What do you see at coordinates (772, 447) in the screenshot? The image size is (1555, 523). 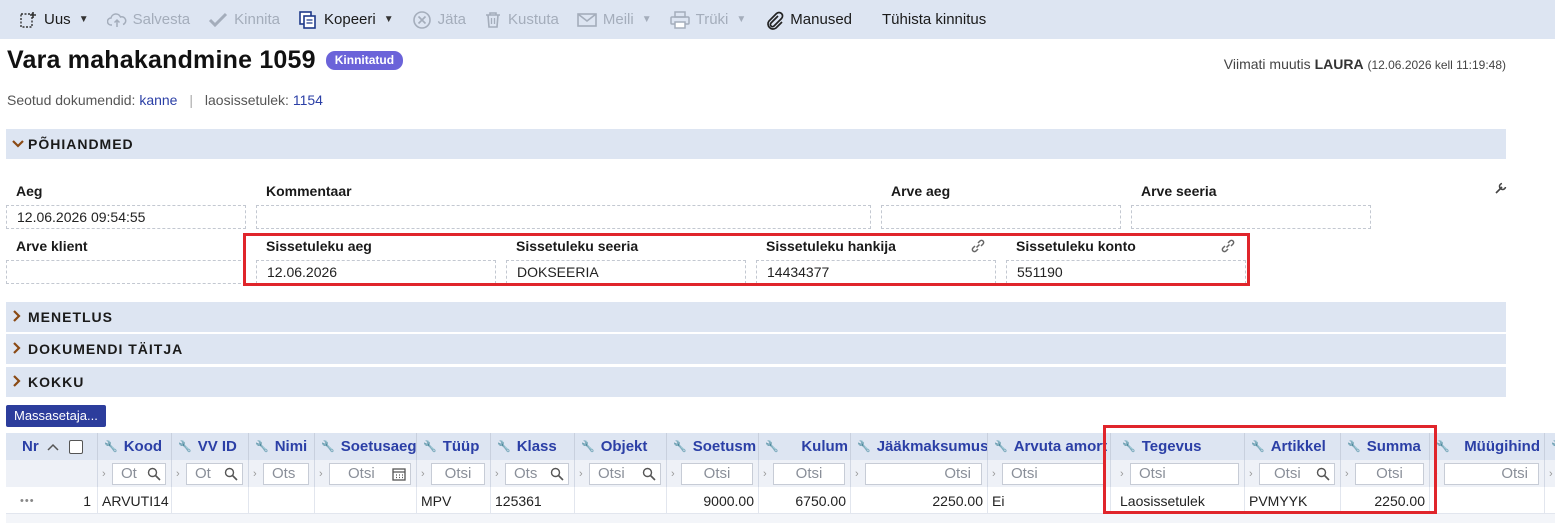 I see `wrench-icon: 🔧` at bounding box center [772, 447].